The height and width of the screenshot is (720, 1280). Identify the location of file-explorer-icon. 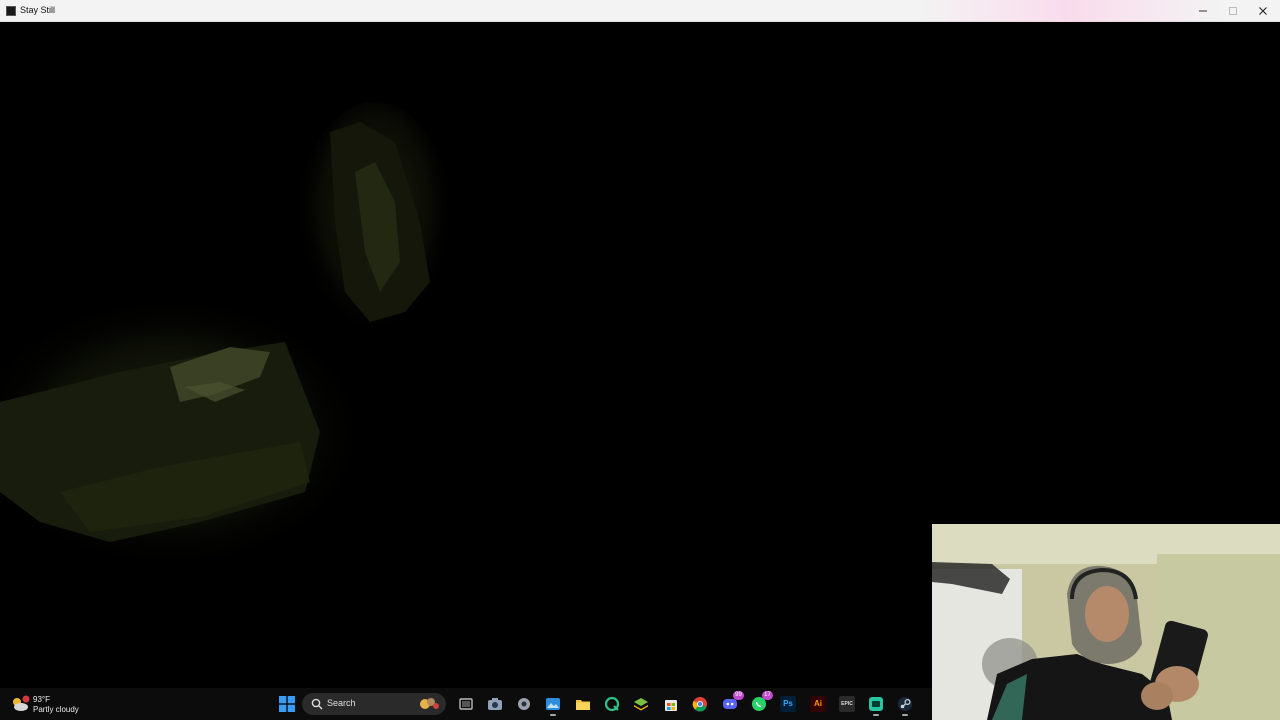
(583, 704).